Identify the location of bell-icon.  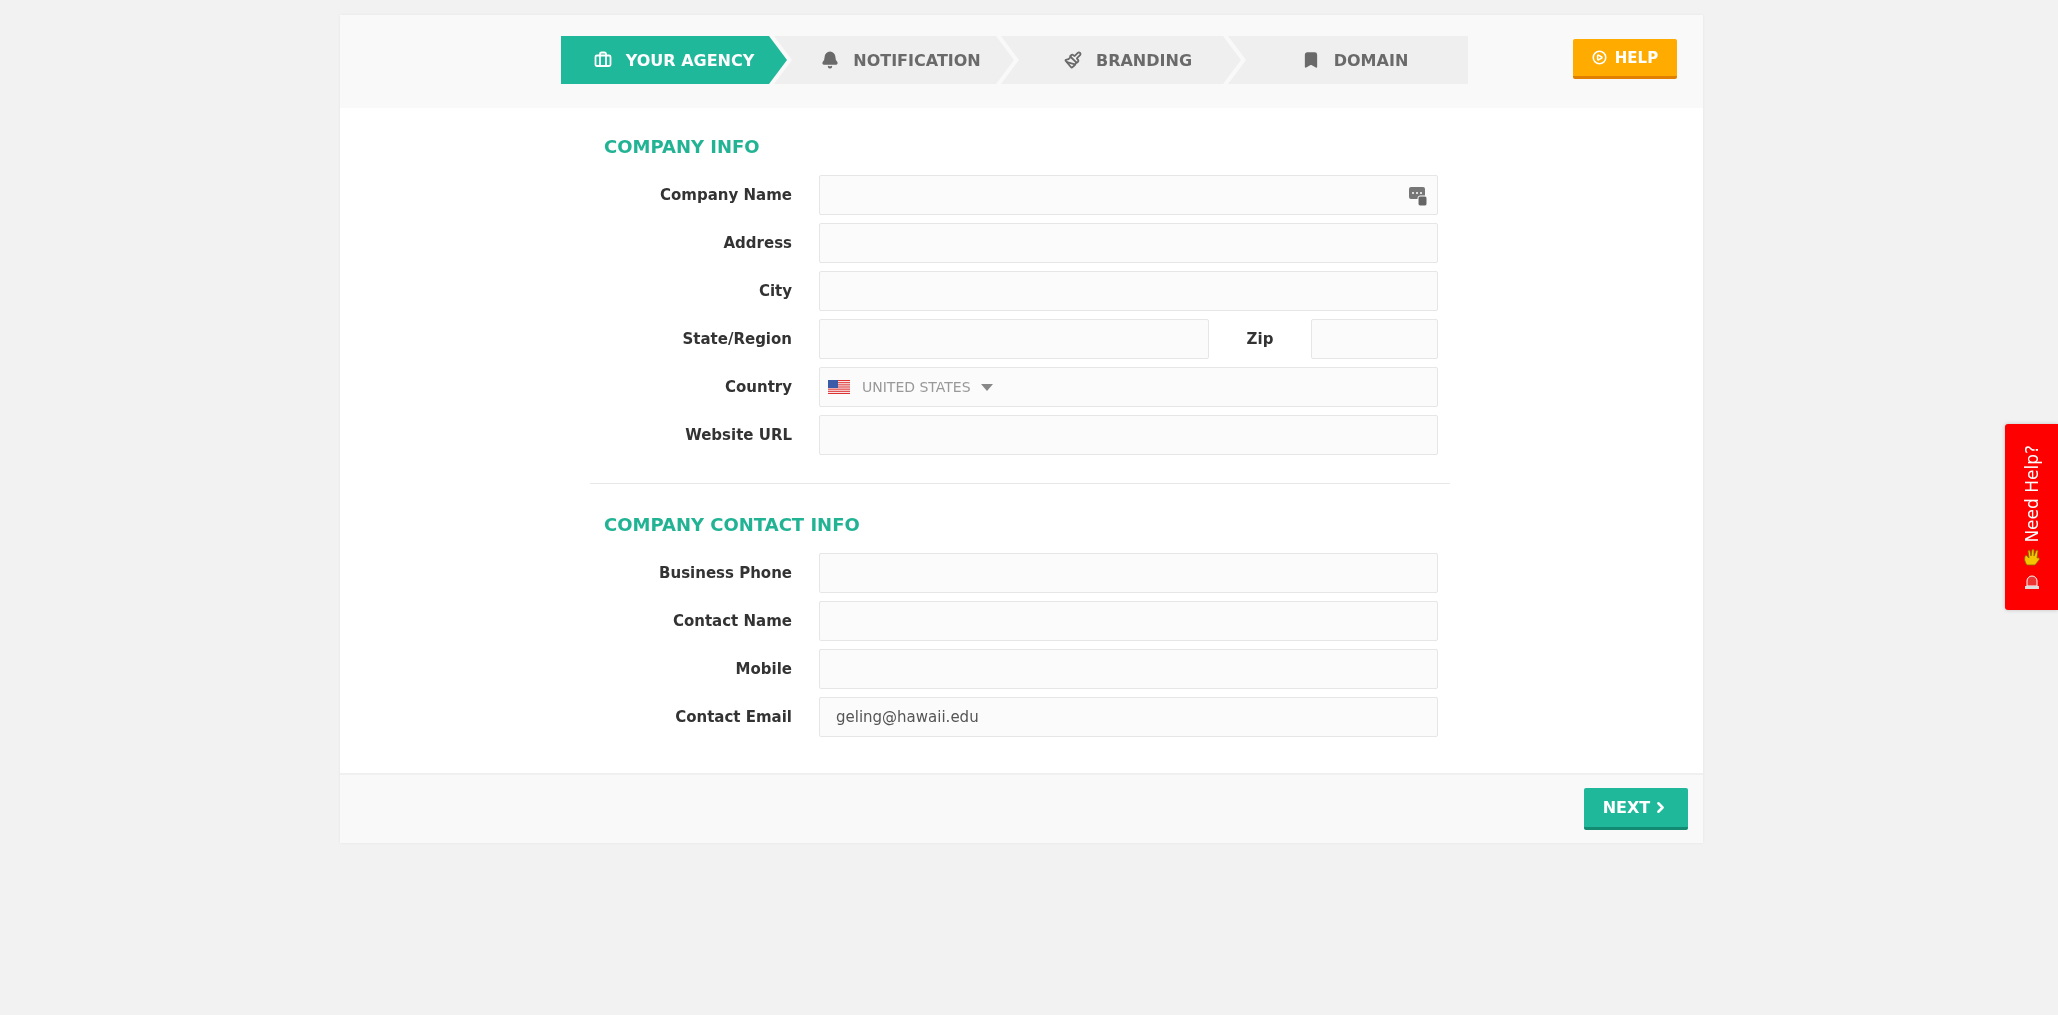
(830, 60).